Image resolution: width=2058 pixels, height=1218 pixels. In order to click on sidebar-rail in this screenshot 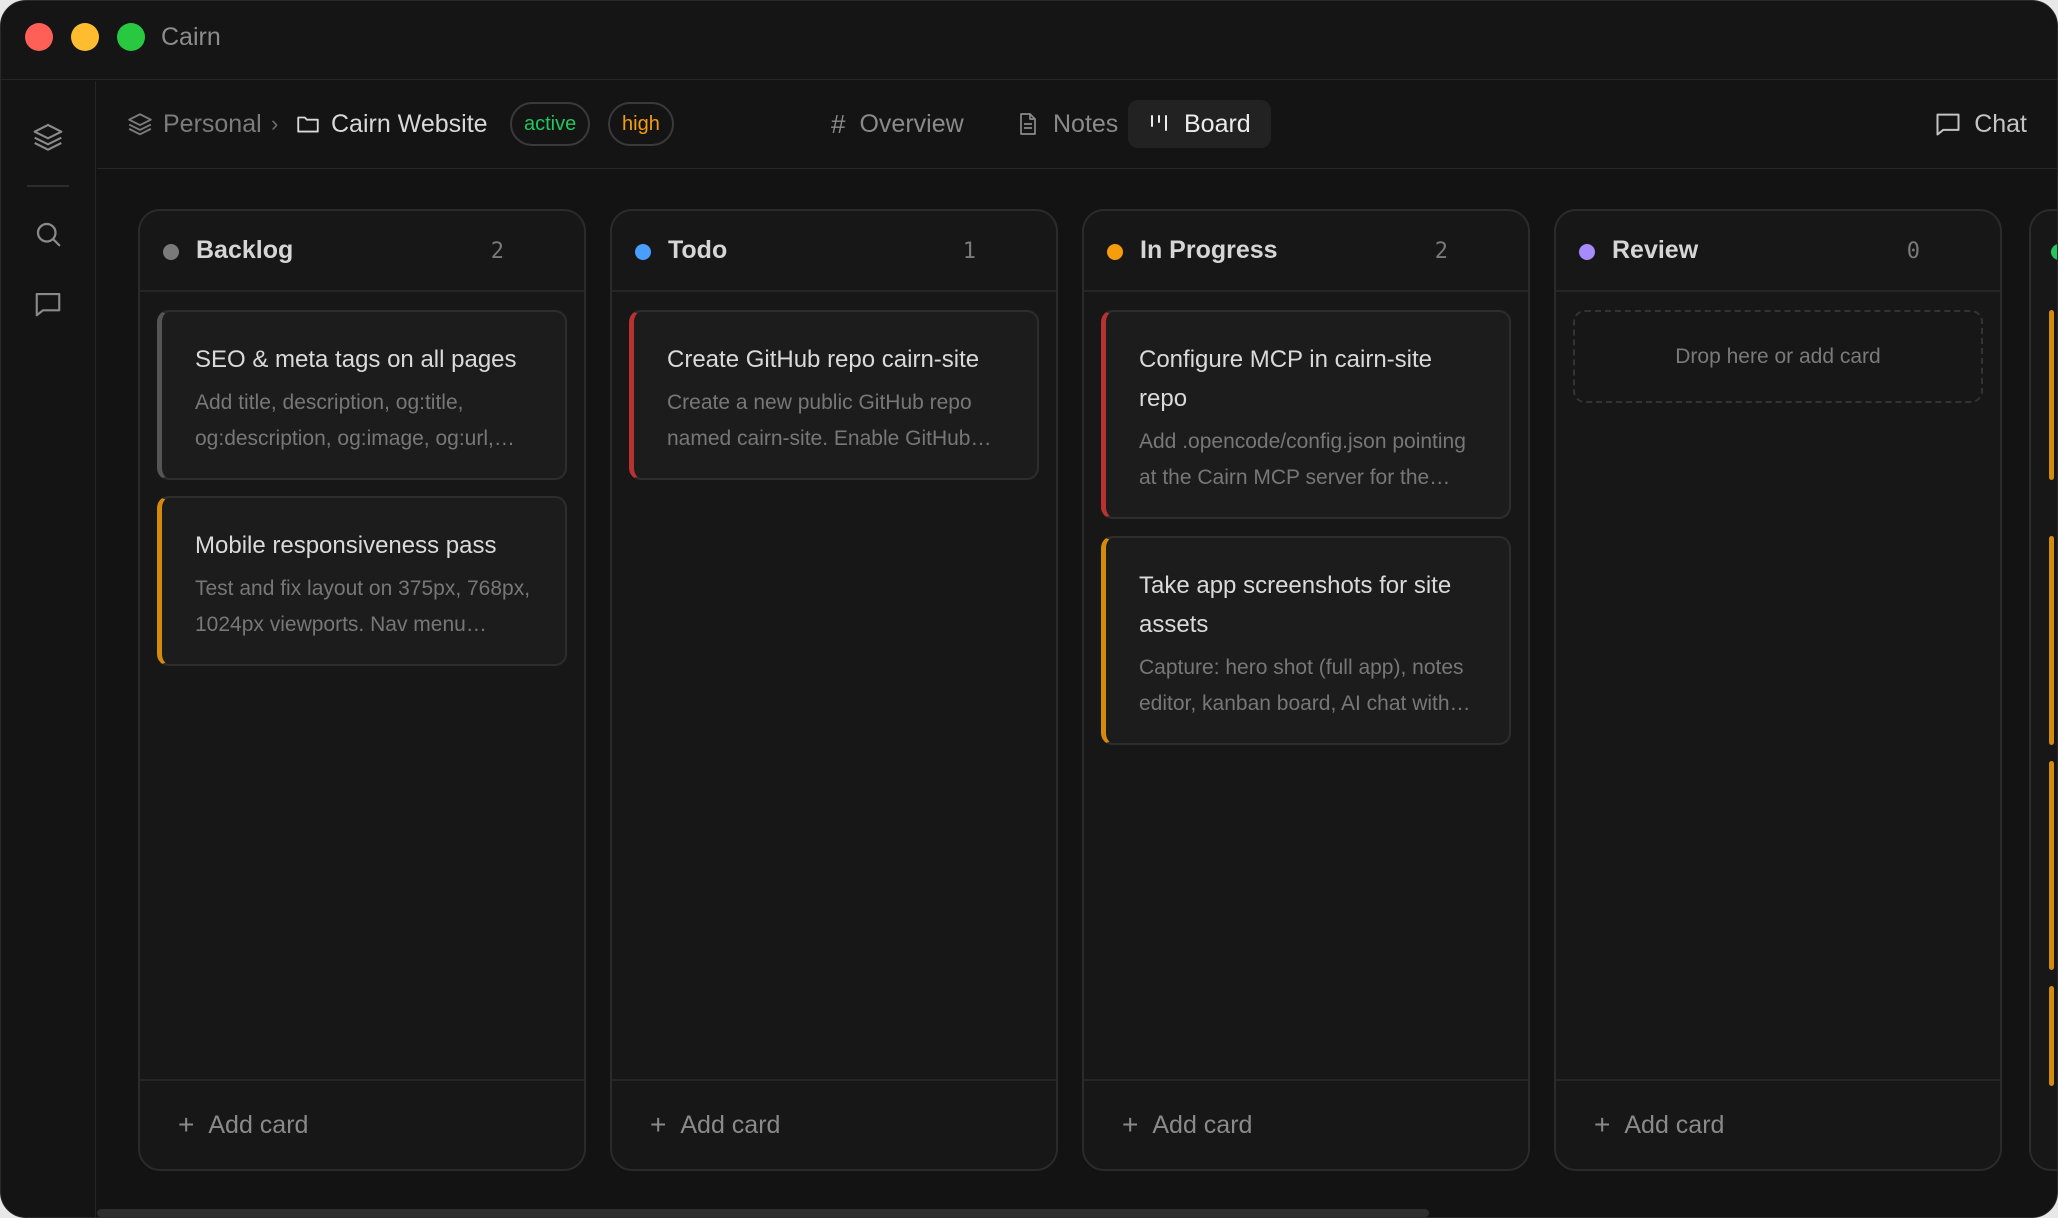, I will do `click(48, 649)`.